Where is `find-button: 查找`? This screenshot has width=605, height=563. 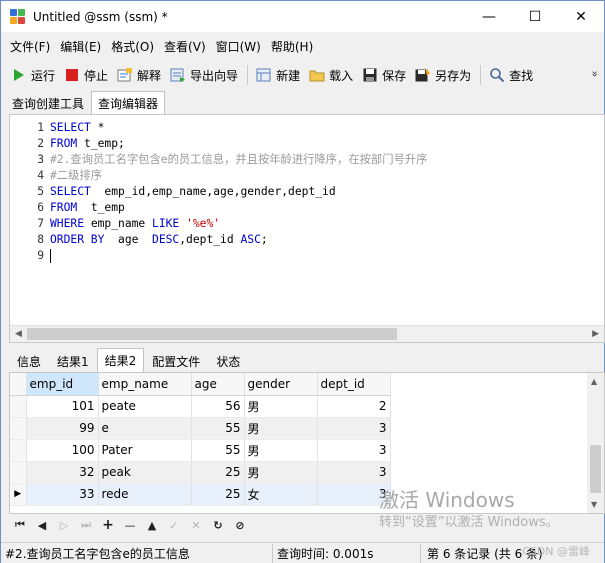 find-button: 查找 is located at coordinates (511, 75).